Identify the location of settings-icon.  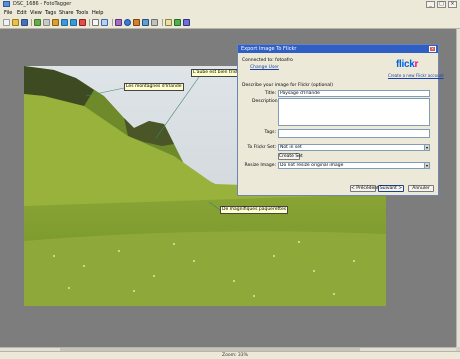
(154, 22).